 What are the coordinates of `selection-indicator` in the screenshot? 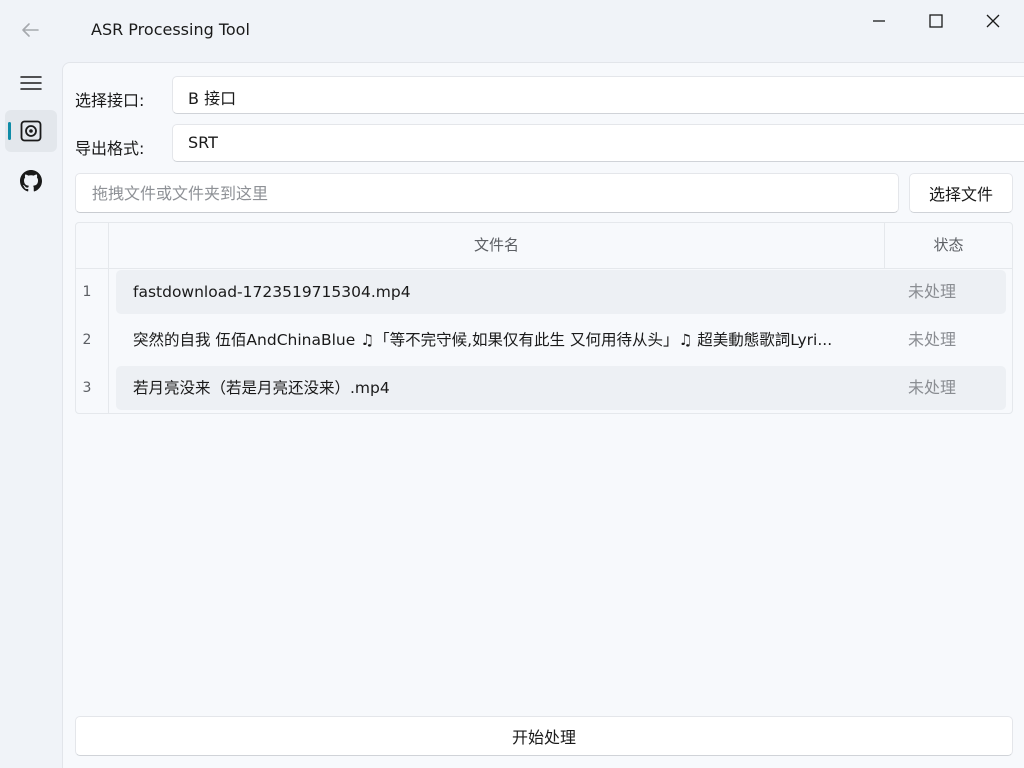 It's located at (9, 131).